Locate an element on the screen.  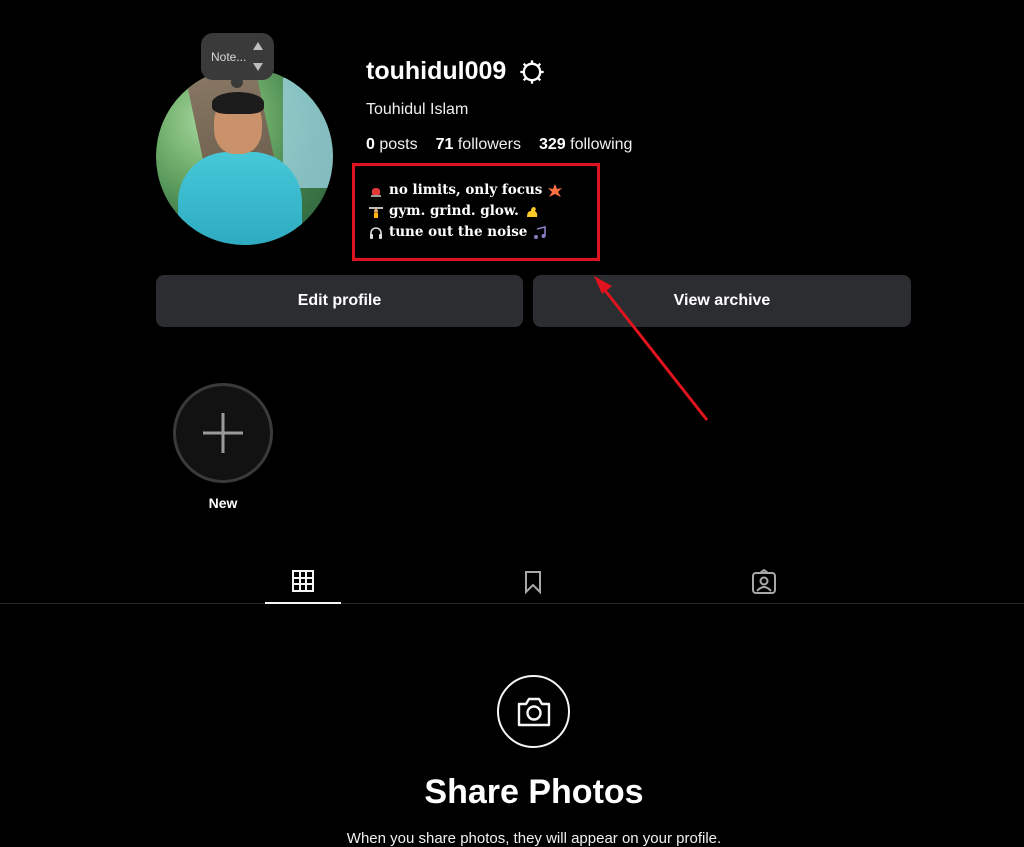
camera-icon is located at coordinates (533, 711).